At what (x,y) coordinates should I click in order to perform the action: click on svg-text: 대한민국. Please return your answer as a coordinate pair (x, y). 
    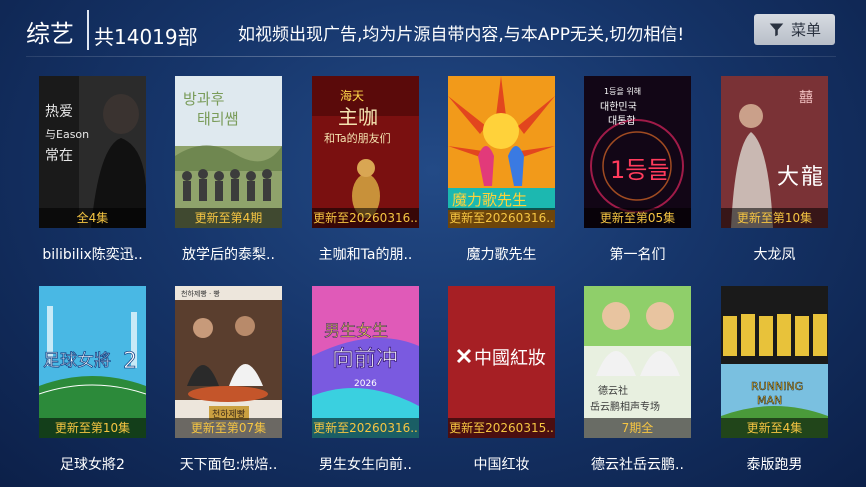
    Looking at the image, I should click on (618, 107).